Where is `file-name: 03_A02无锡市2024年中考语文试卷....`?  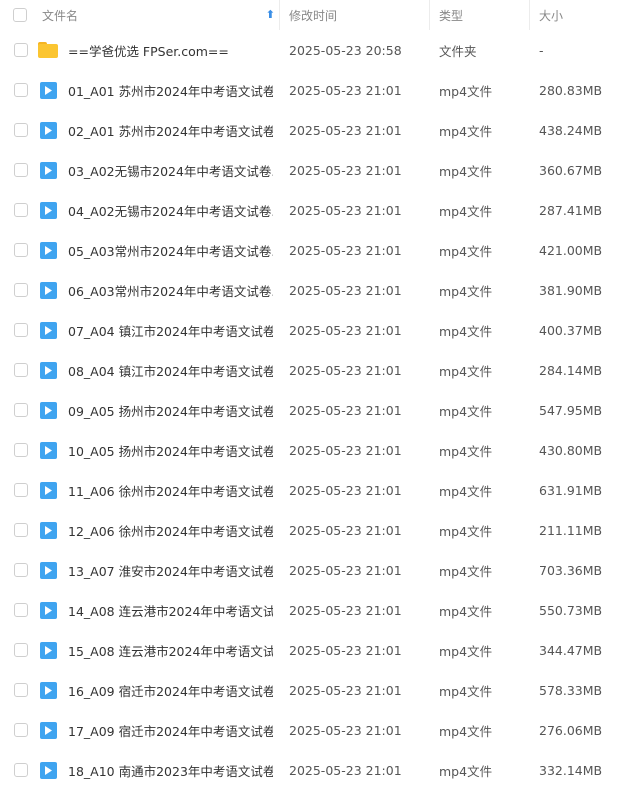 file-name: 03_A02无锡市2024年中考语文试卷.... is located at coordinates (170, 170).